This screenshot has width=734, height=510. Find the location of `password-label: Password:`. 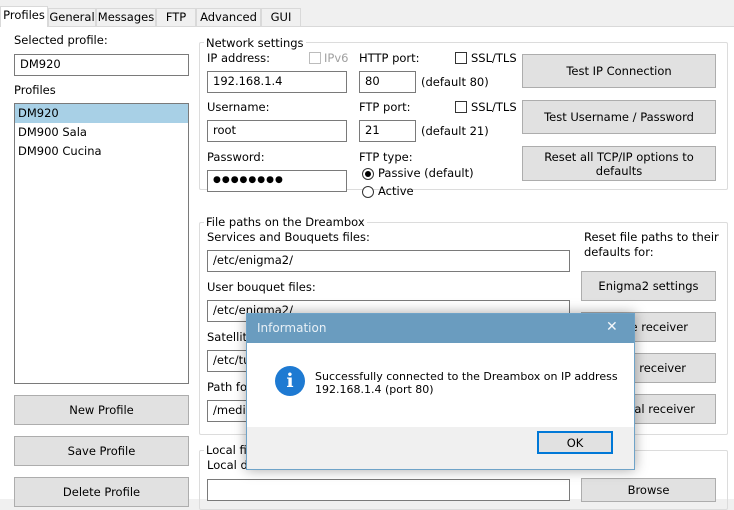

password-label: Password: is located at coordinates (236, 157).